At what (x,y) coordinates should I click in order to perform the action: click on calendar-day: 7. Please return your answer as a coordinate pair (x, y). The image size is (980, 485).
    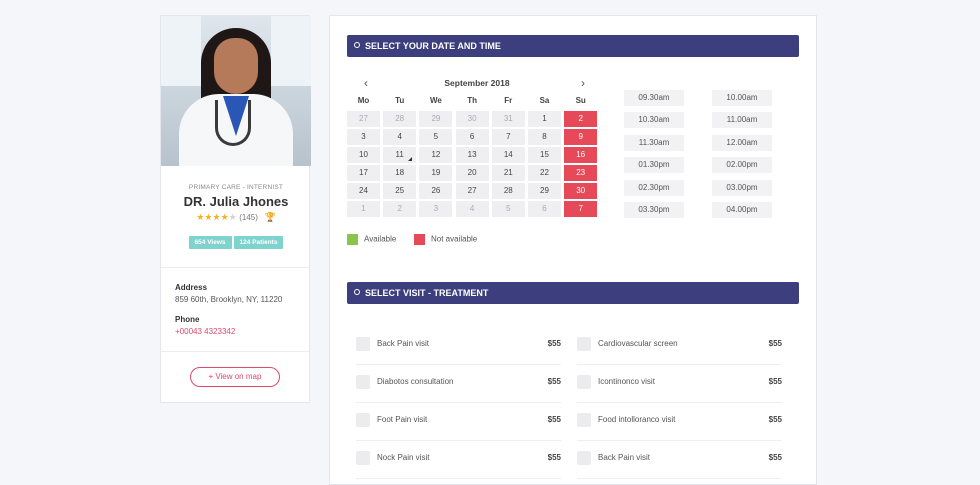
    Looking at the image, I should click on (508, 137).